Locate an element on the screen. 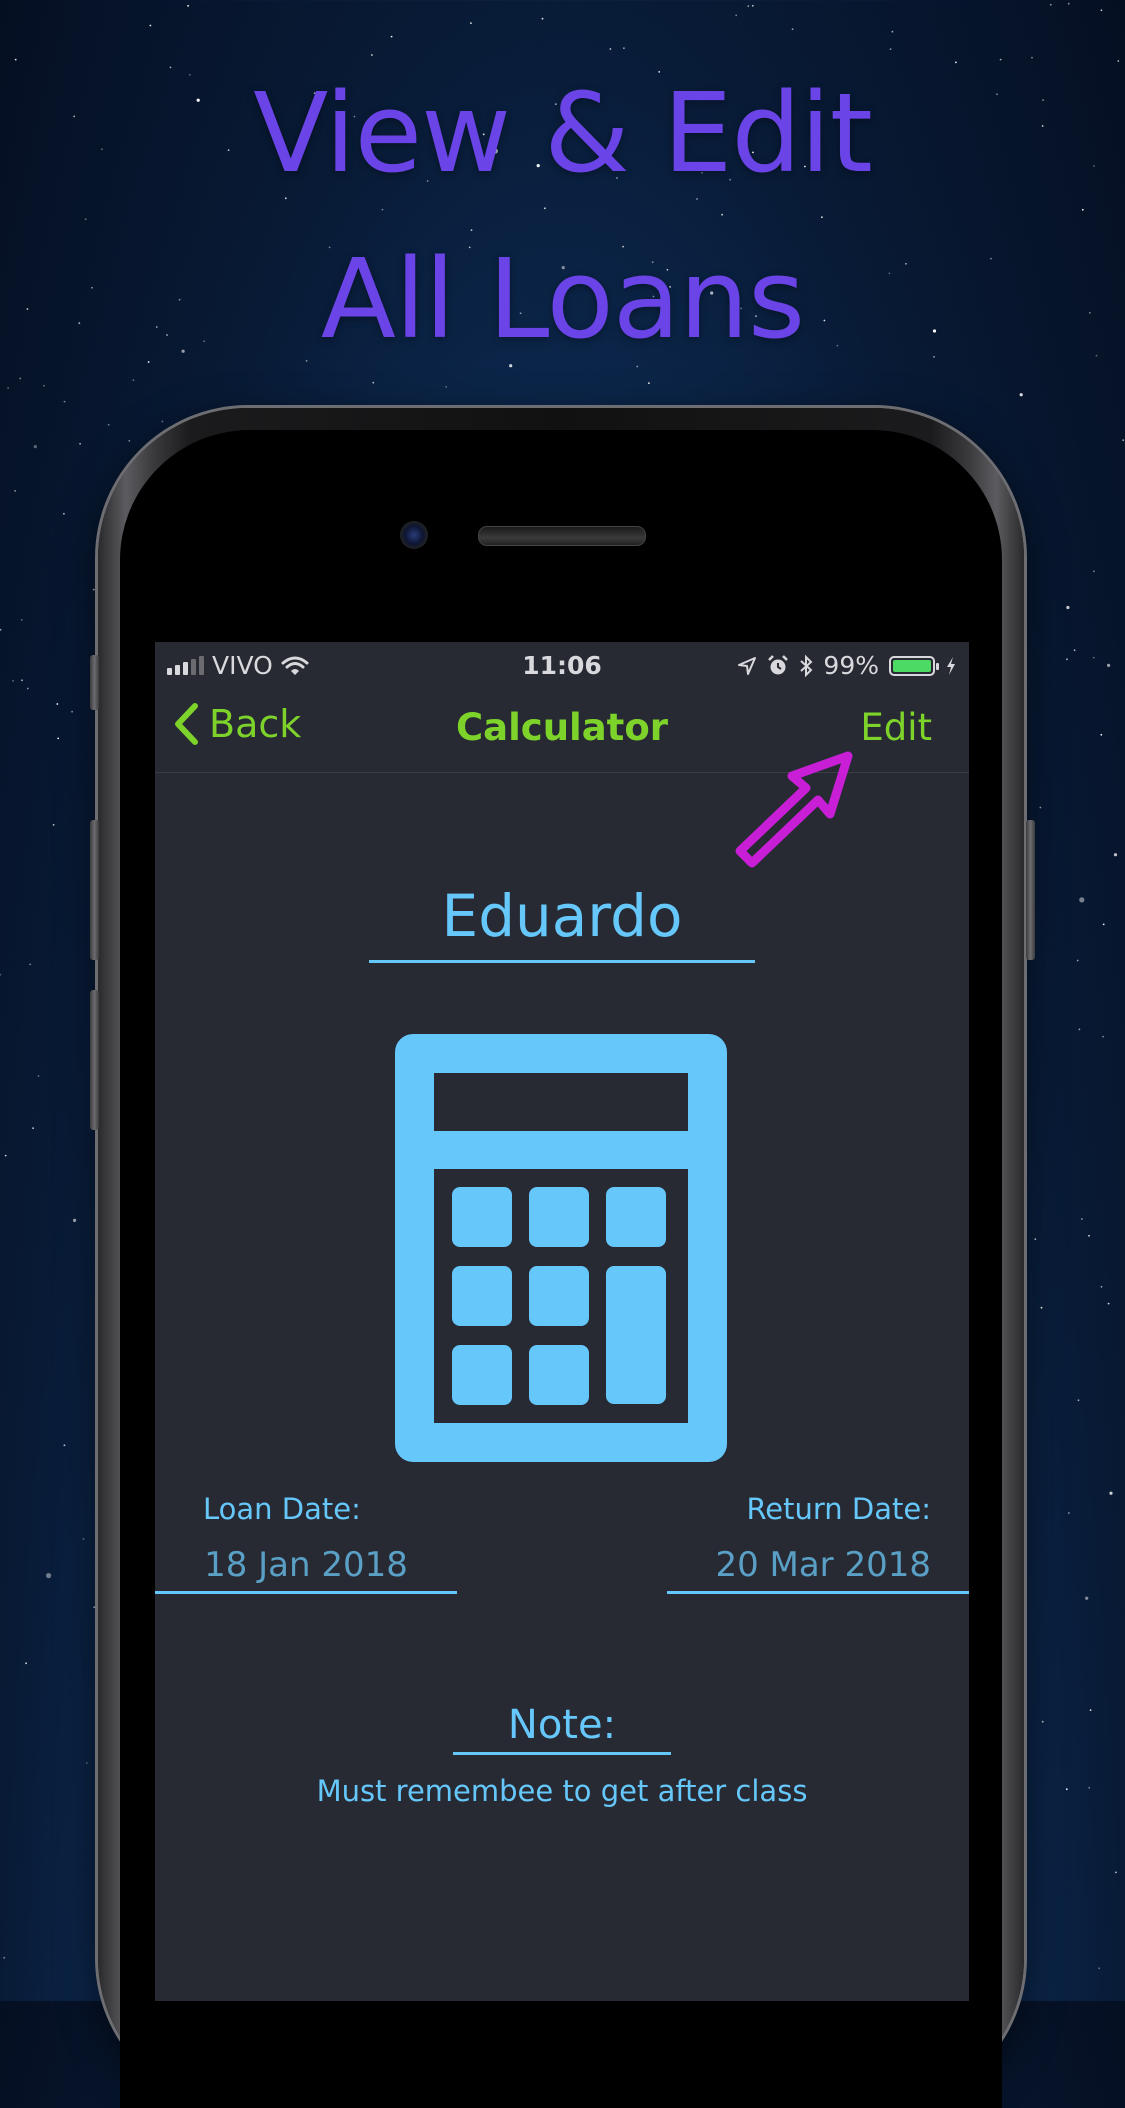 The image size is (1125, 2108). battery-icon is located at coordinates (914, 665).